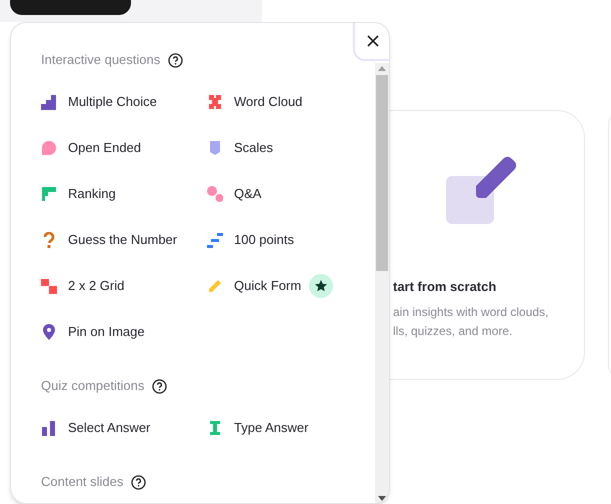  I want to click on question-type-item: Multiple Choice, so click(112, 102).